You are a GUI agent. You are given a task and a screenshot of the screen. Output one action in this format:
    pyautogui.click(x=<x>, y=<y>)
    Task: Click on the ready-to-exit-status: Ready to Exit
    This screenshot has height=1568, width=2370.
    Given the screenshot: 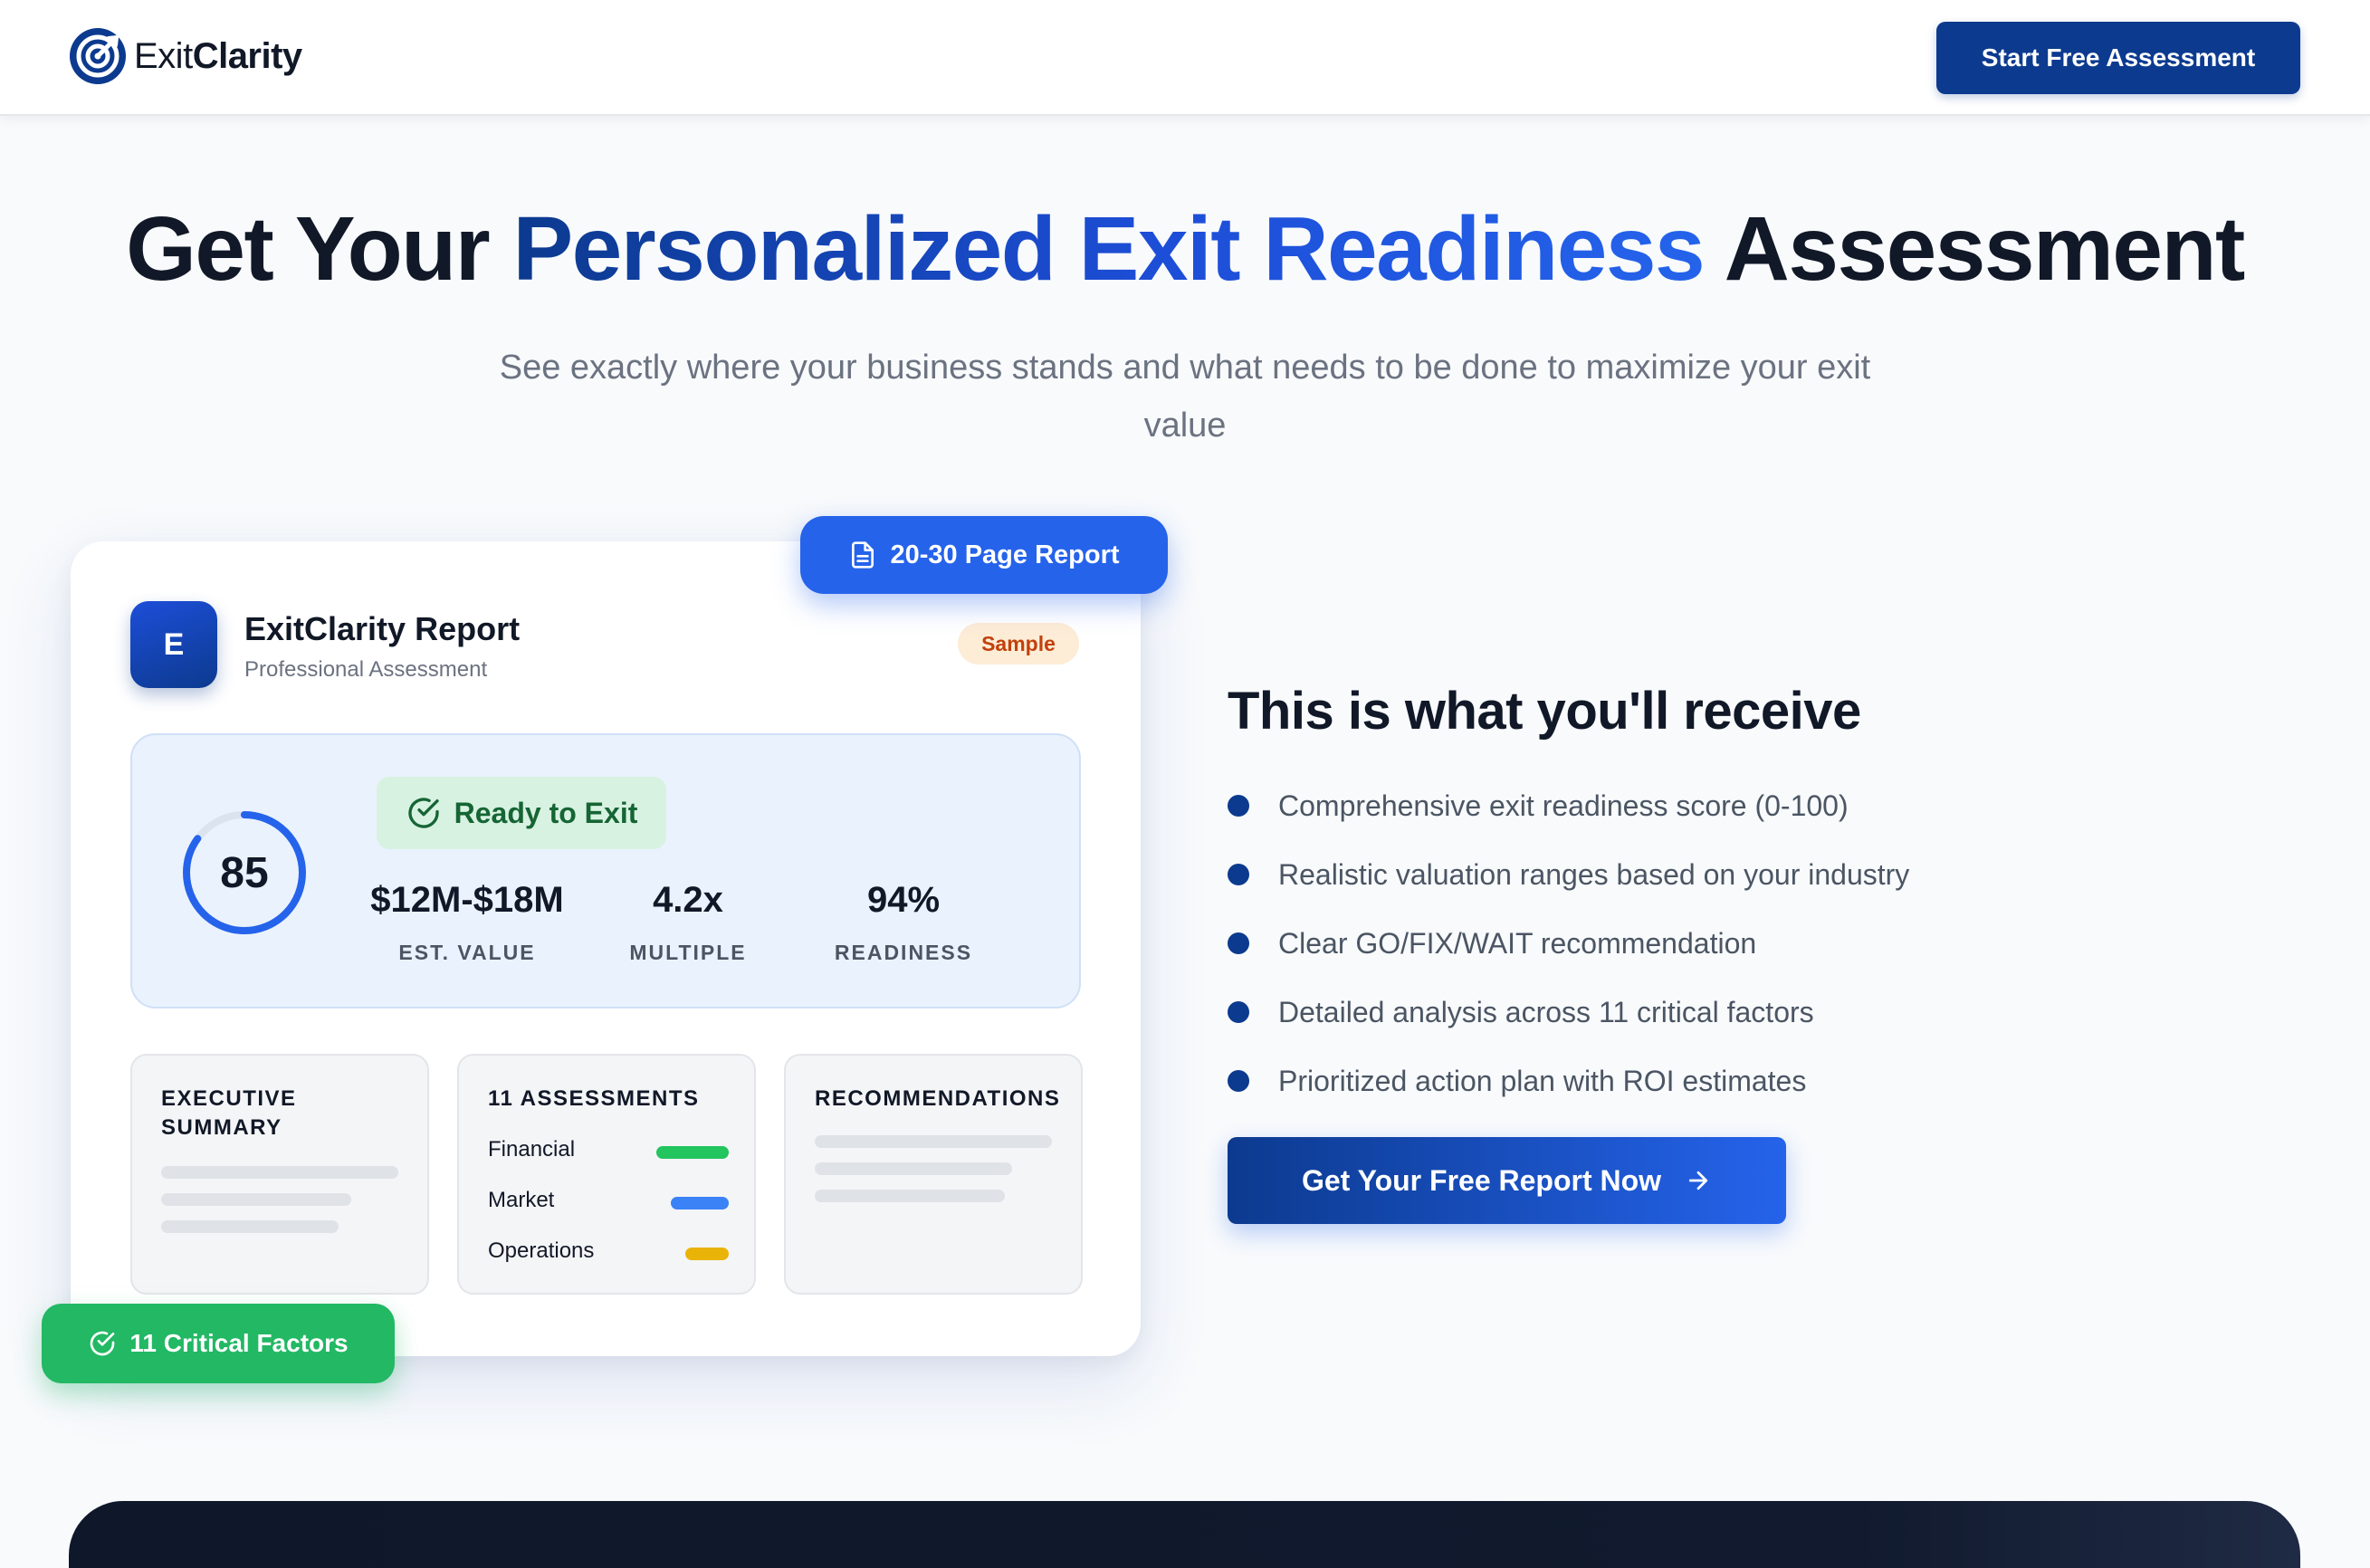 What is the action you would take?
    pyautogui.click(x=521, y=813)
    